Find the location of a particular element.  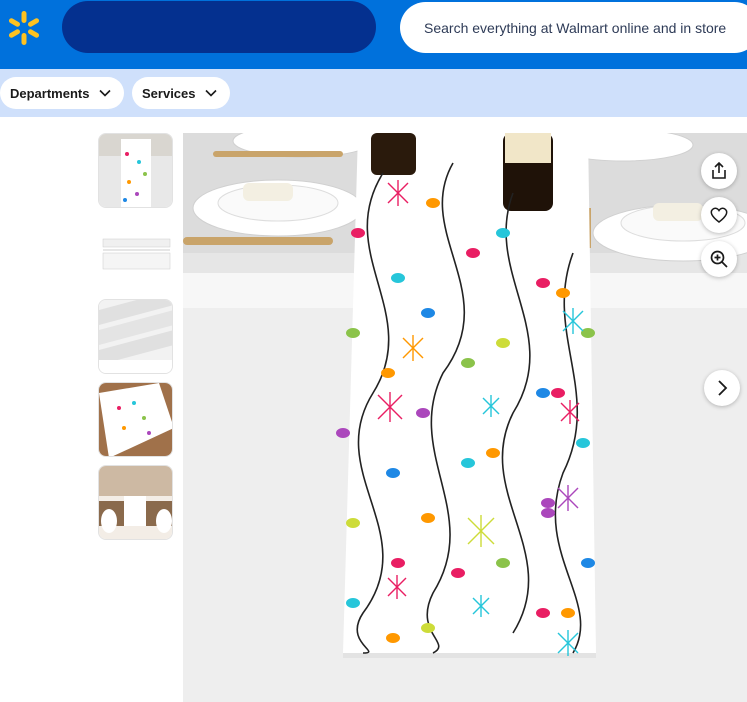

heart-icon is located at coordinates (719, 215).